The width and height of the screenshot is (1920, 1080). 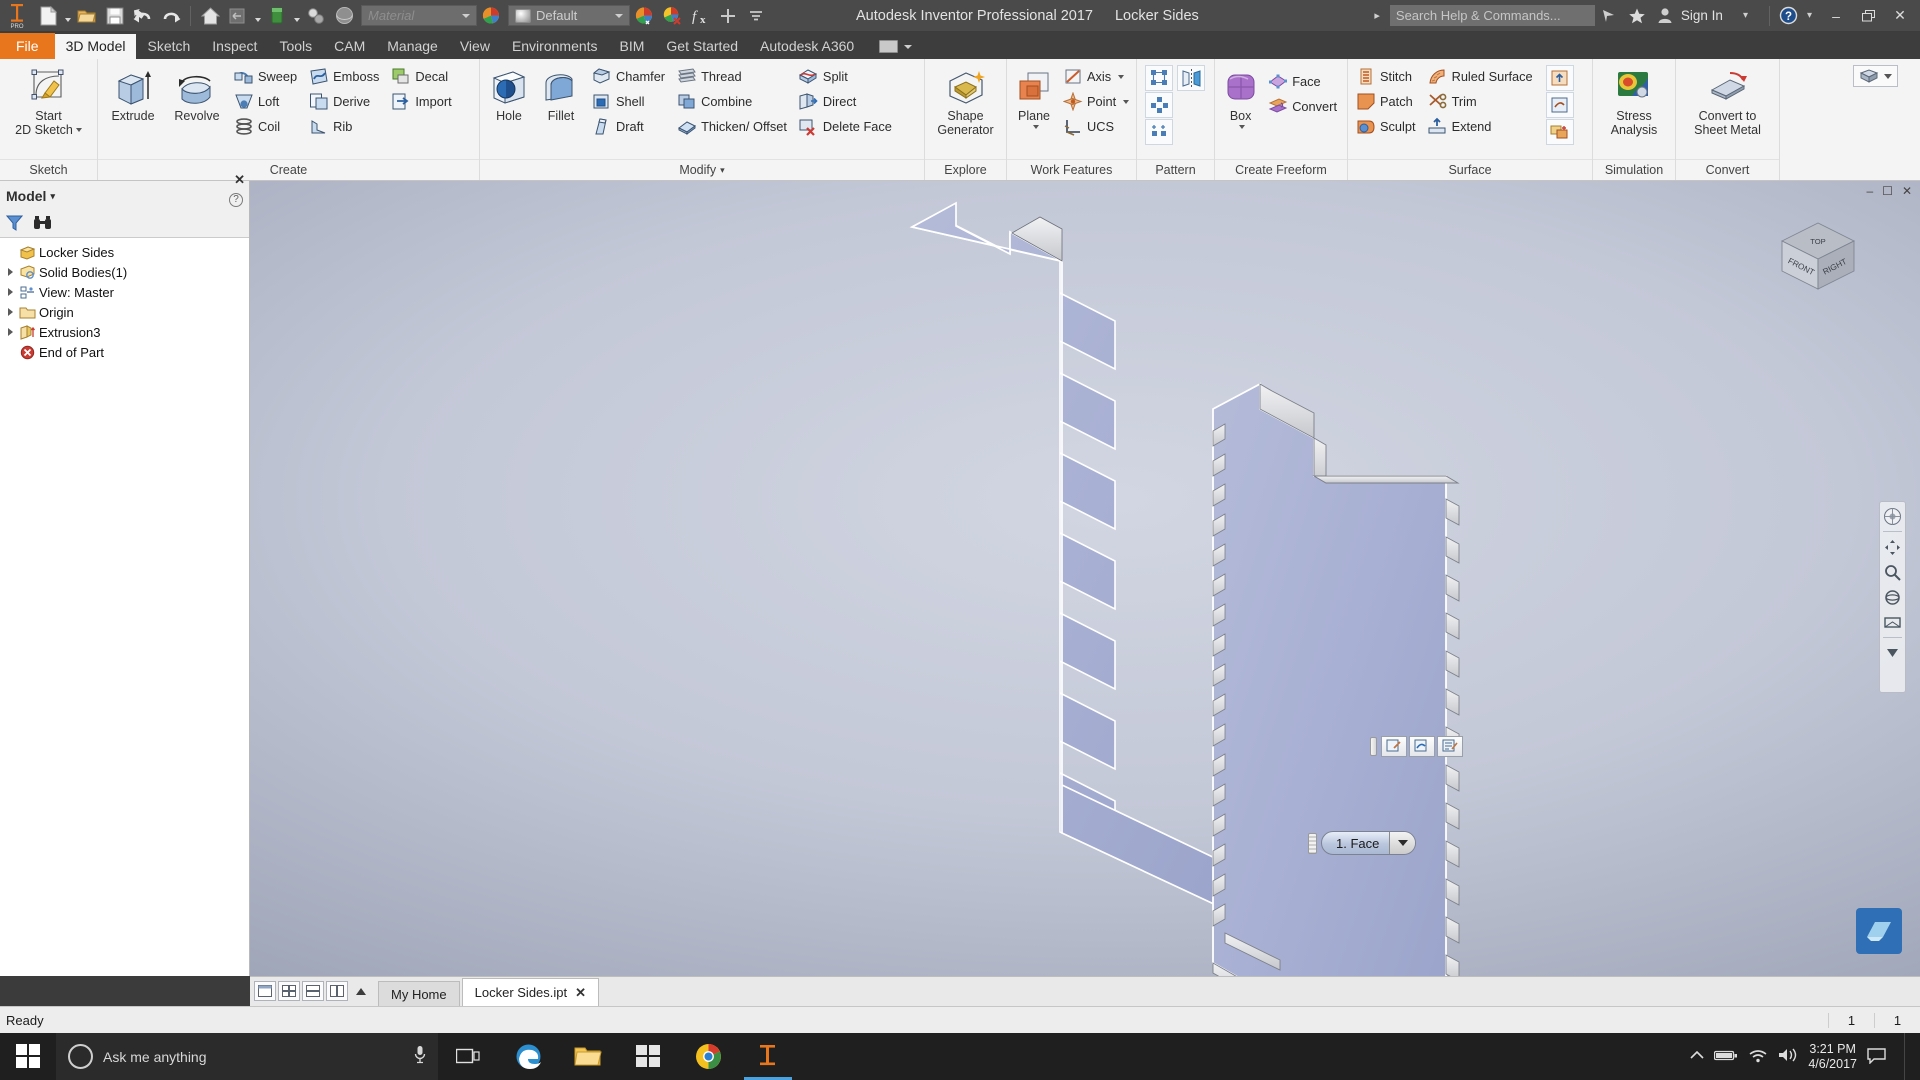 I want to click on show-desktop-button, so click(x=1910, y=1056).